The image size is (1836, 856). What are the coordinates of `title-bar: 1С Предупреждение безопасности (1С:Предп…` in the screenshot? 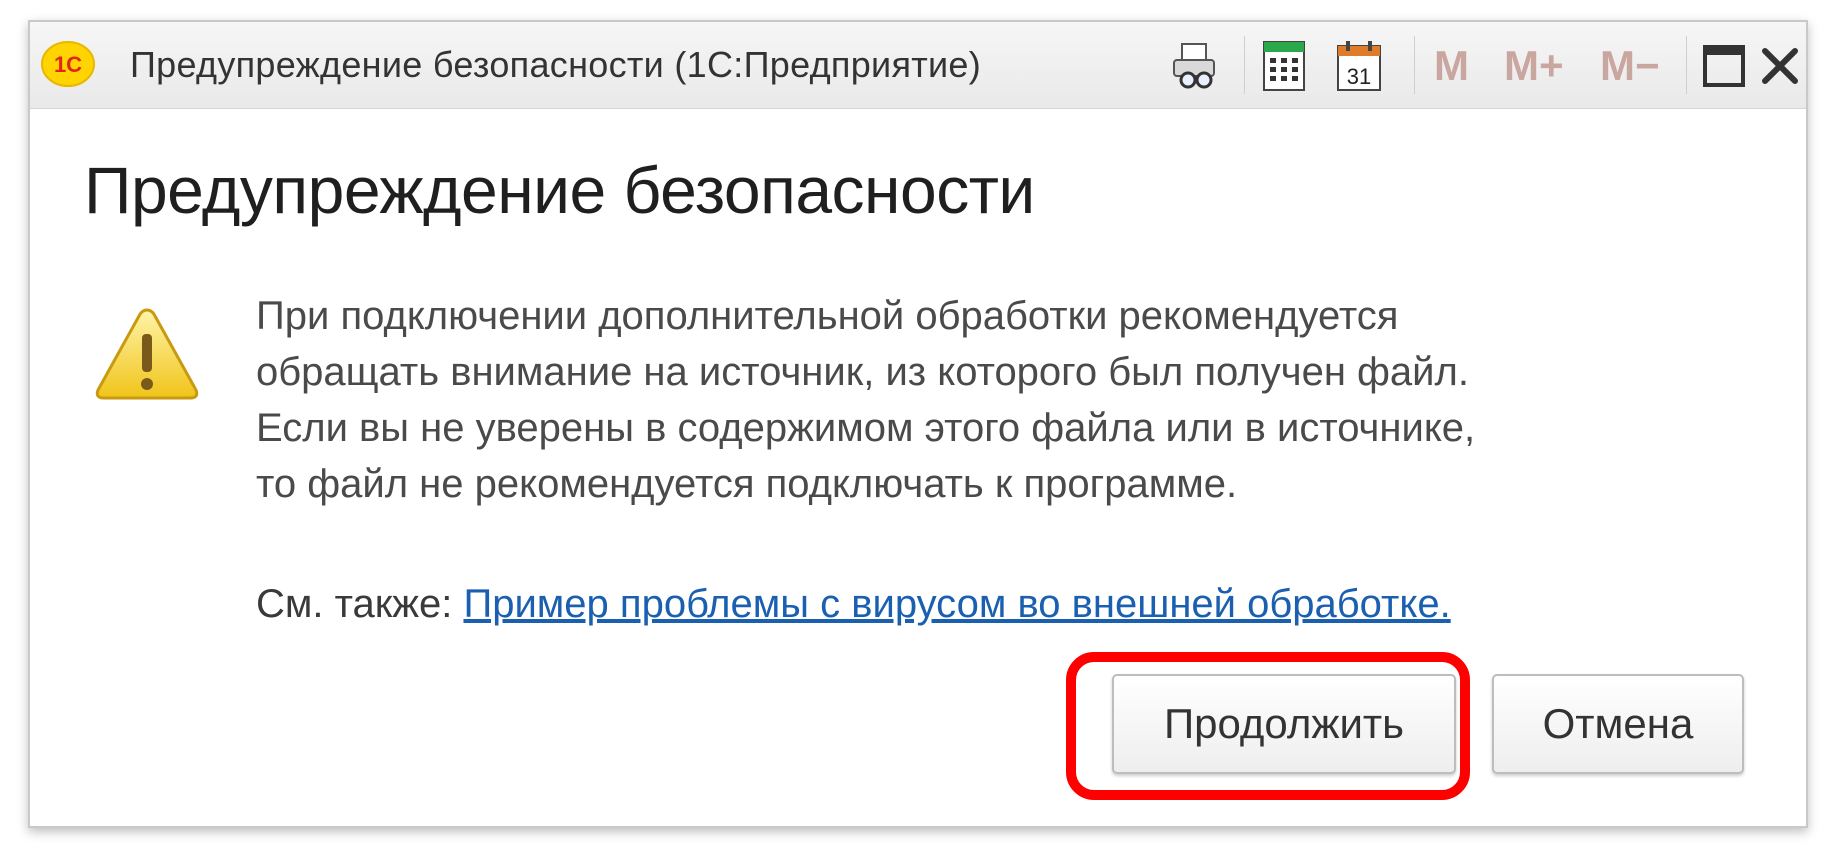 It's located at (918, 65).